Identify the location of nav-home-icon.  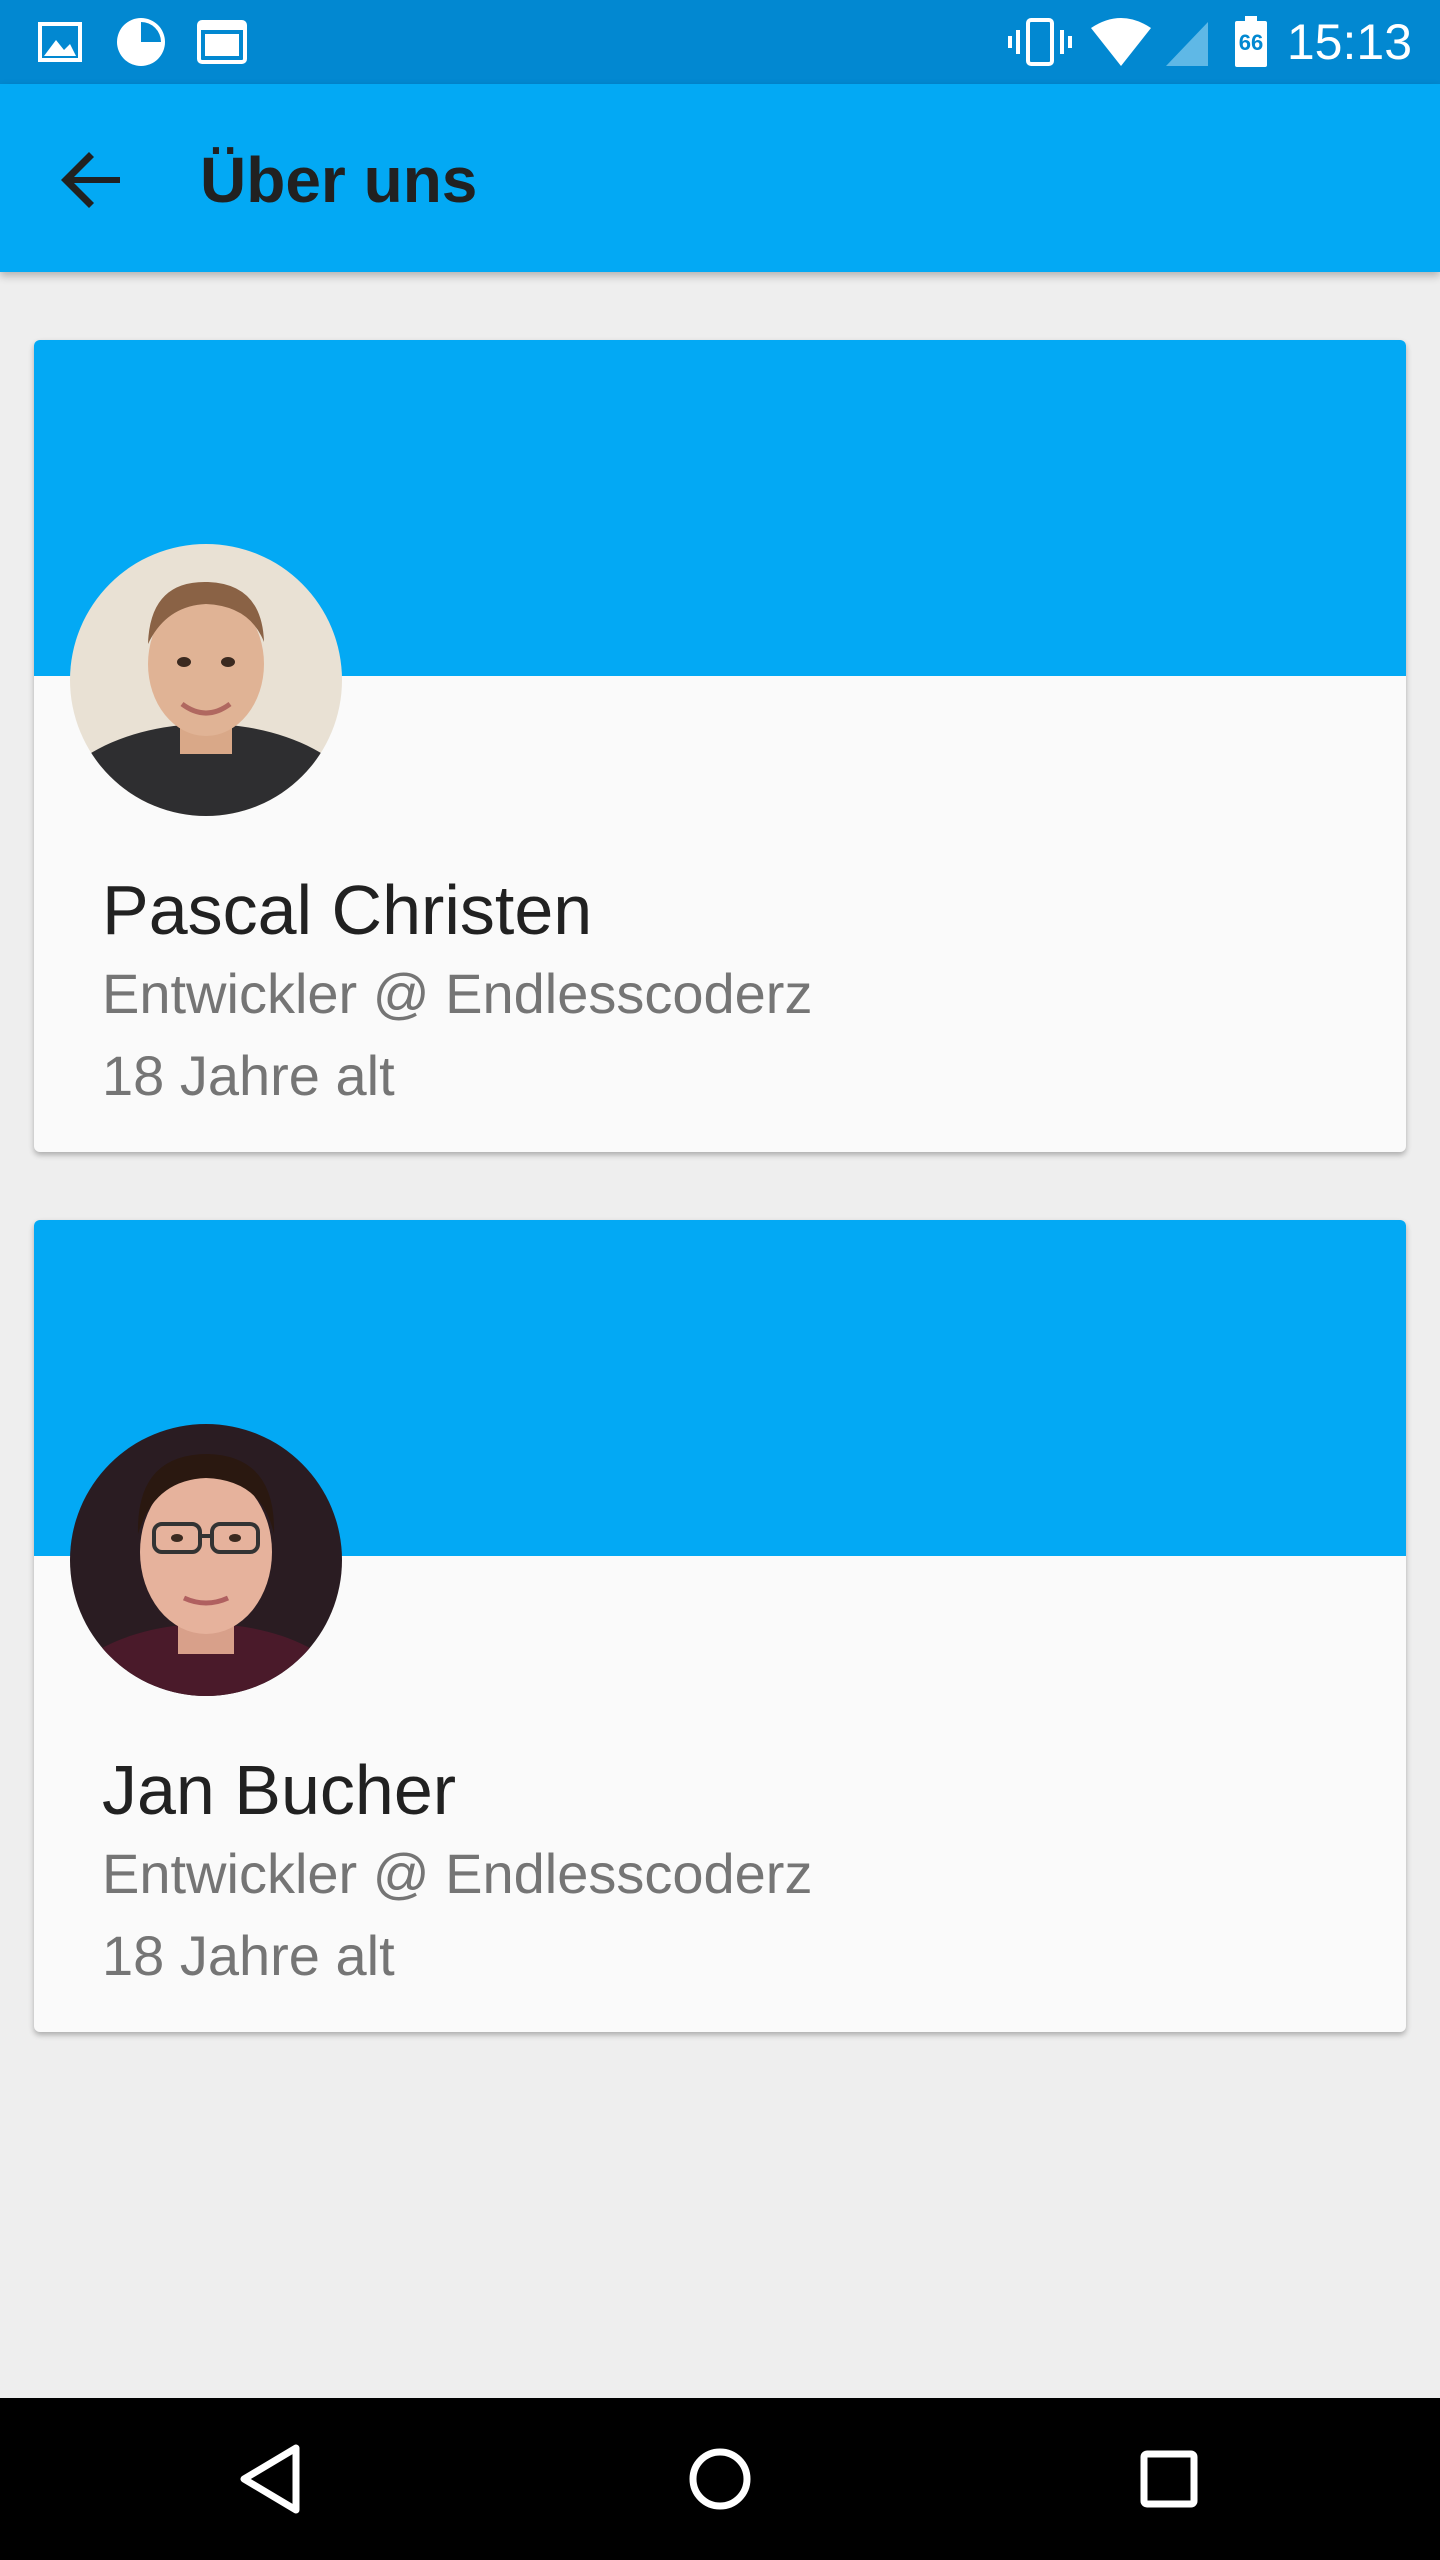
(720, 2479).